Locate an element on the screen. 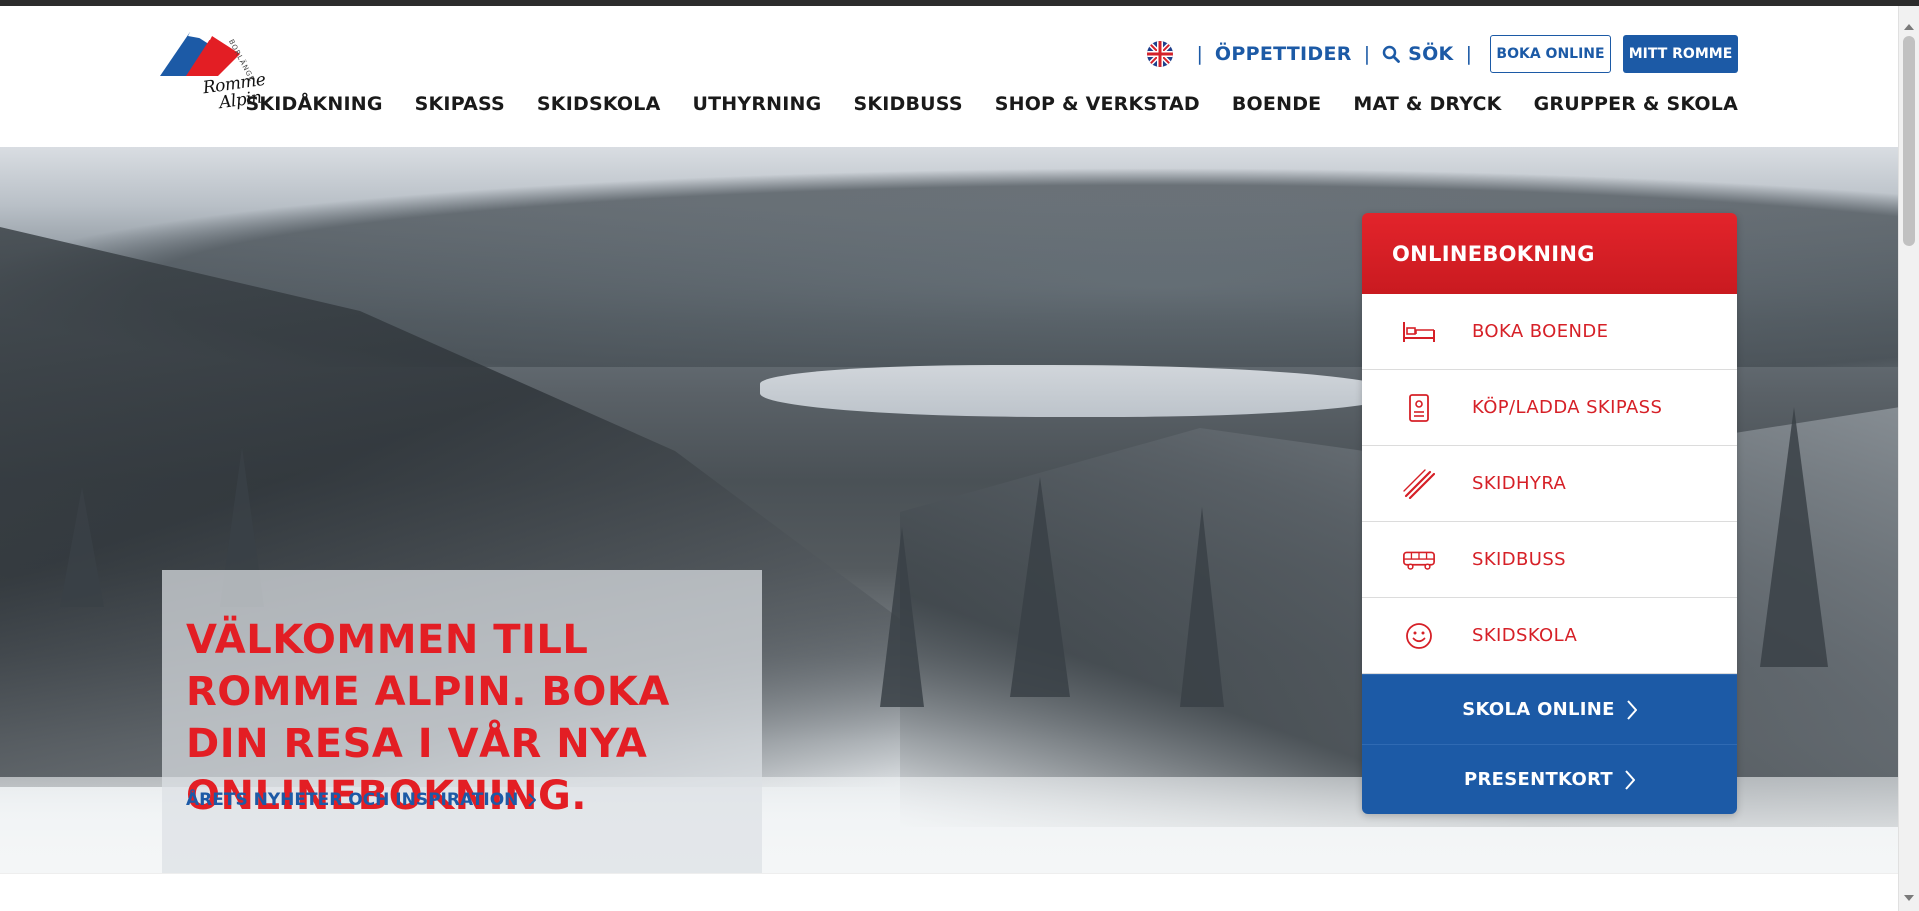 The image size is (1919, 911). nav-item-ski-school: SKIDSKOLA is located at coordinates (599, 104).